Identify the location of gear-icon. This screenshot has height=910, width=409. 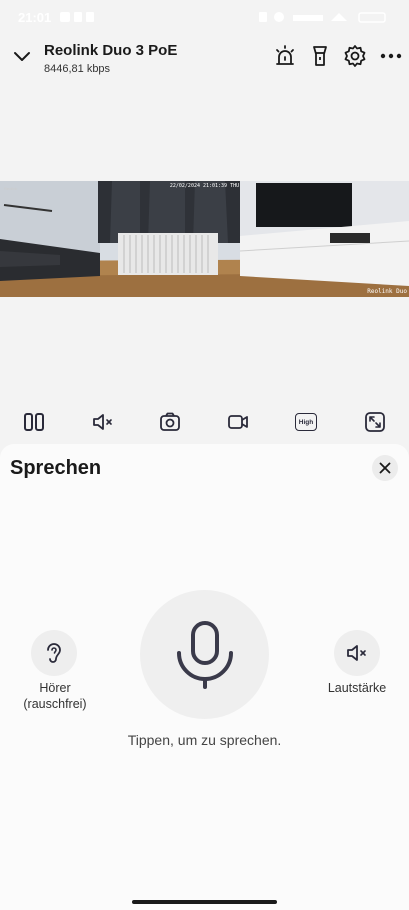
(355, 56).